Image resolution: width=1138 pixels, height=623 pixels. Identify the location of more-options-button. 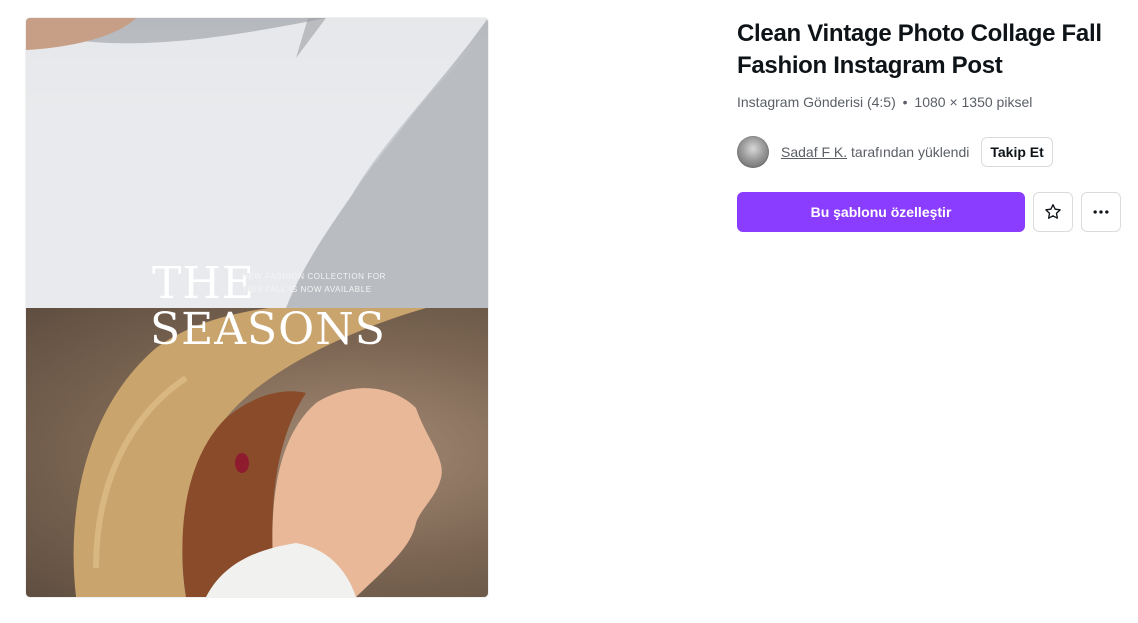
(1101, 212).